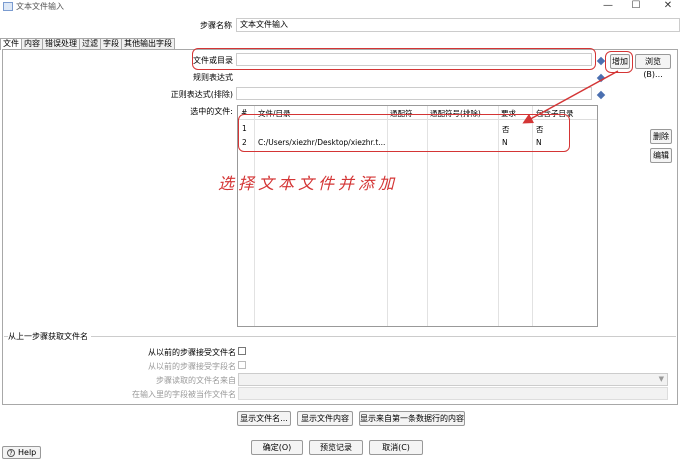 This screenshot has height=459, width=690. I want to click on chevron-down-icon: ▼, so click(661, 379).